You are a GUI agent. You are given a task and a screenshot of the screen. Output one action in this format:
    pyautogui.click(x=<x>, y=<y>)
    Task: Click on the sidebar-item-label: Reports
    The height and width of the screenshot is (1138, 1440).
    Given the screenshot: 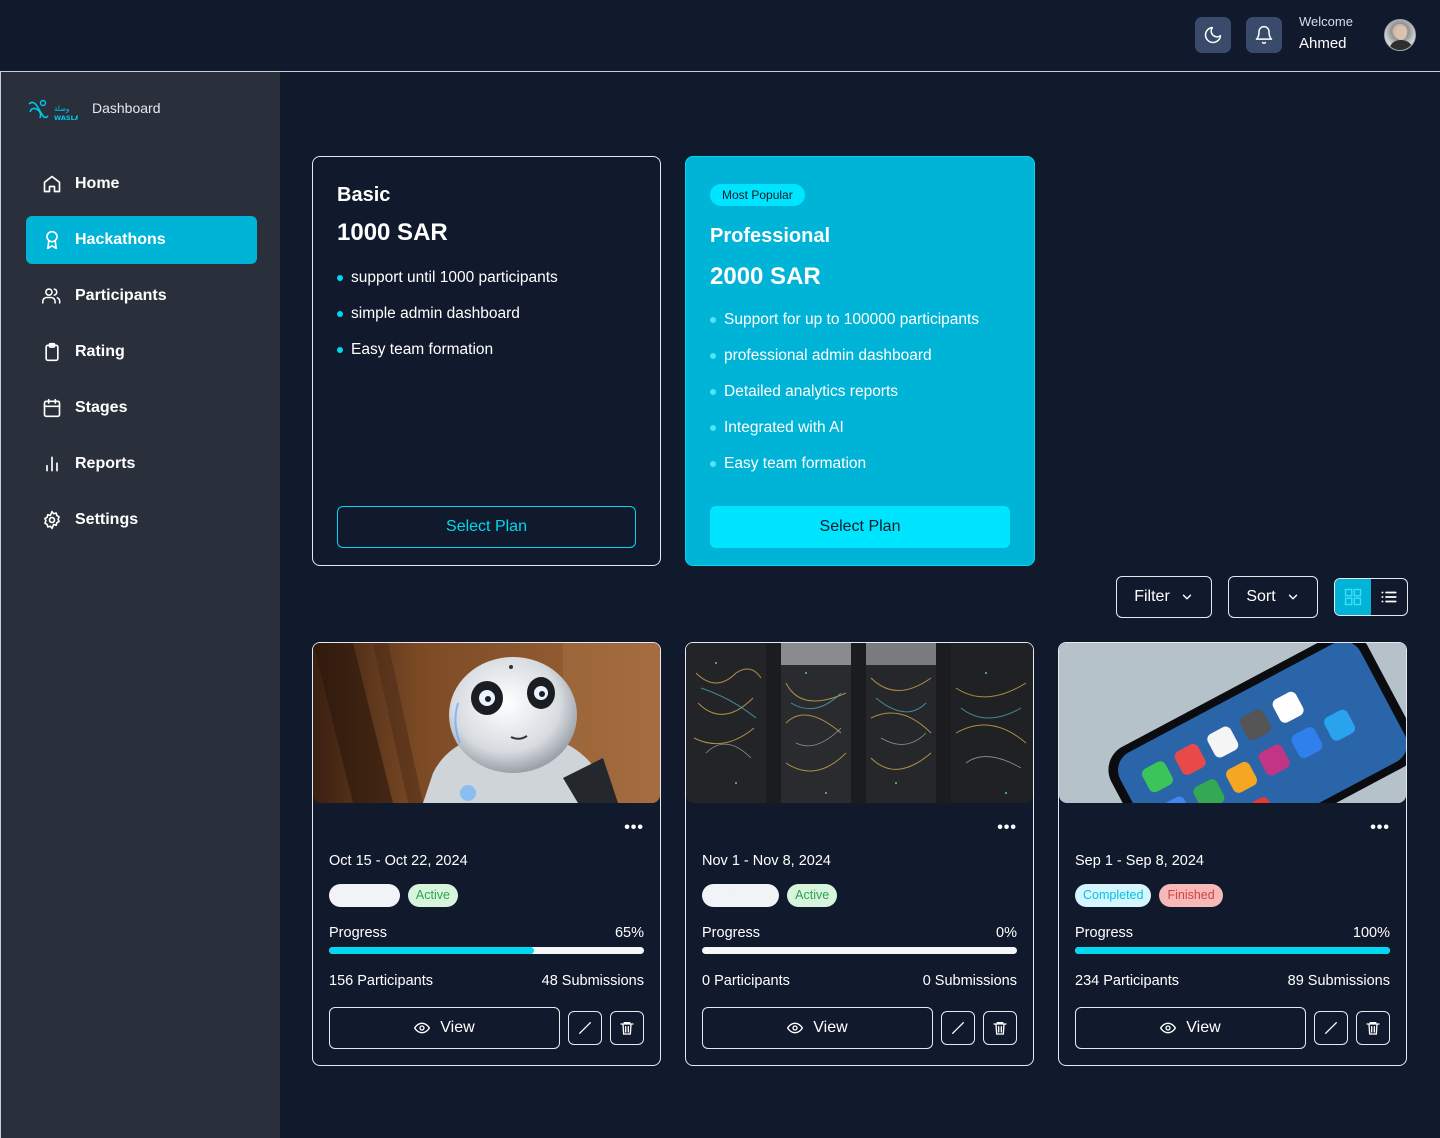 What is the action you would take?
    pyautogui.click(x=105, y=463)
    